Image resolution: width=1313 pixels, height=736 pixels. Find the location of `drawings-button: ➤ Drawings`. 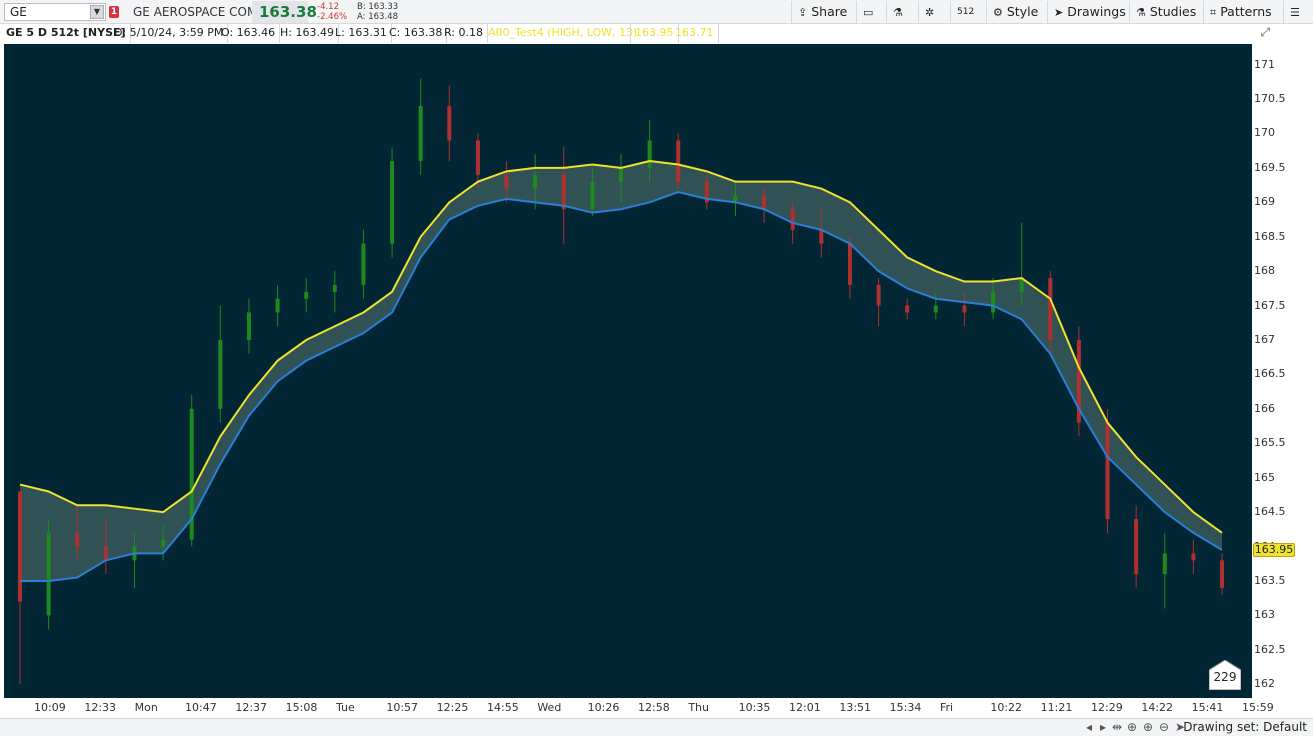

drawings-button: ➤ Drawings is located at coordinates (1089, 12).